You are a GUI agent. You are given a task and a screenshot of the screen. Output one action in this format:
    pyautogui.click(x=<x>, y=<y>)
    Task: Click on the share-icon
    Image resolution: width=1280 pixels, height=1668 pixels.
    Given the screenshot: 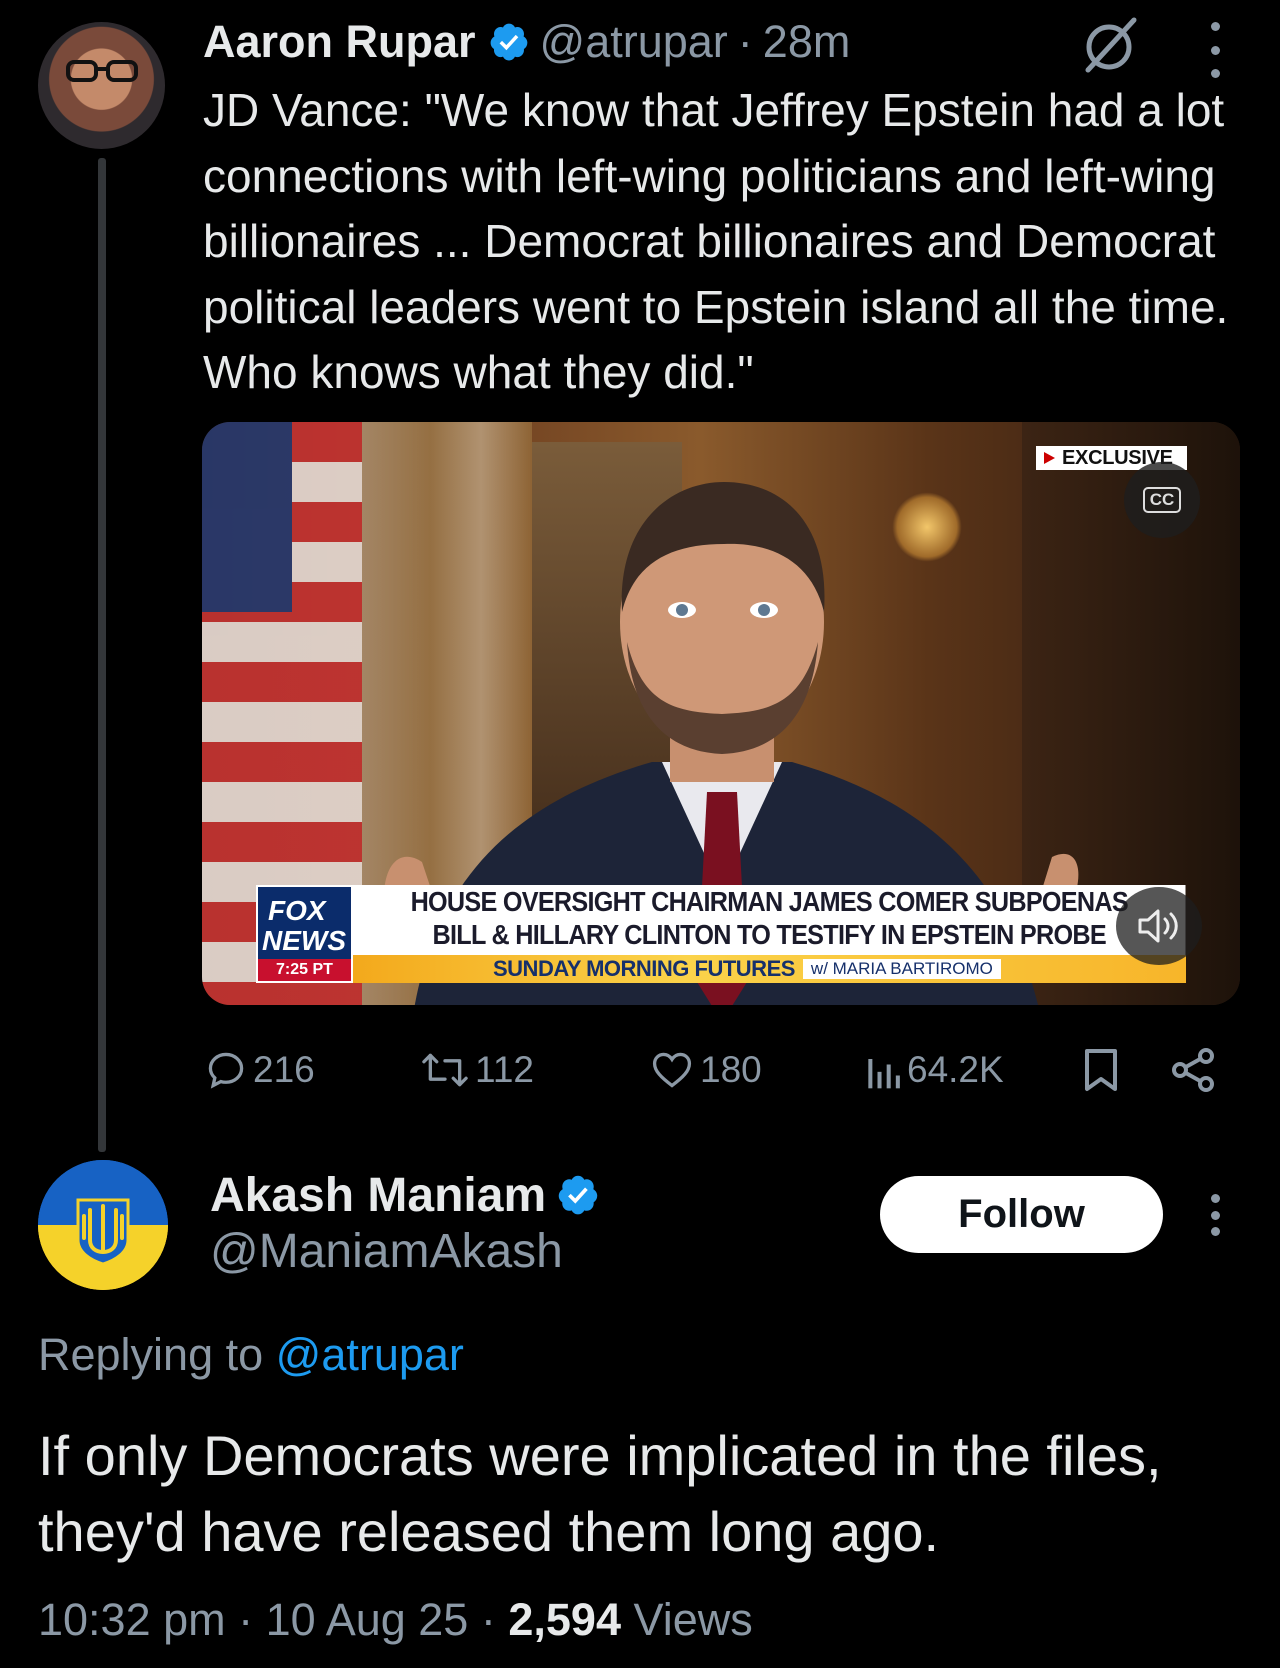 What is the action you would take?
    pyautogui.click(x=1193, y=1070)
    